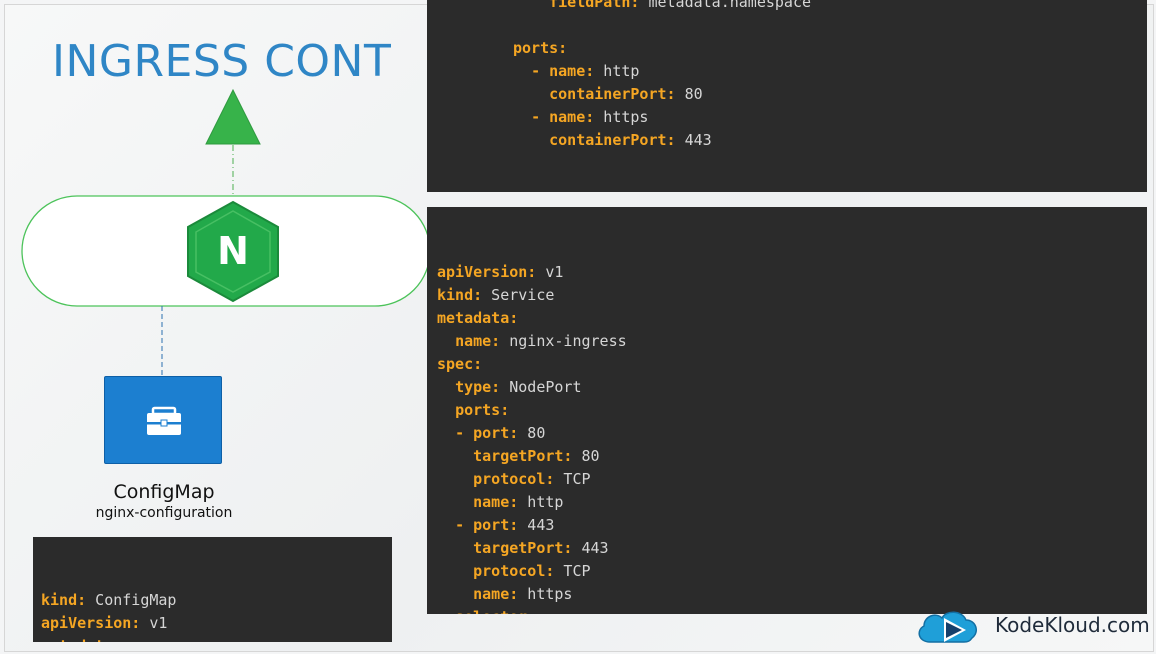 Image resolution: width=1156 pixels, height=654 pixels. Describe the element at coordinates (792, 364) in the screenshot. I see `code-line: spec:` at that location.